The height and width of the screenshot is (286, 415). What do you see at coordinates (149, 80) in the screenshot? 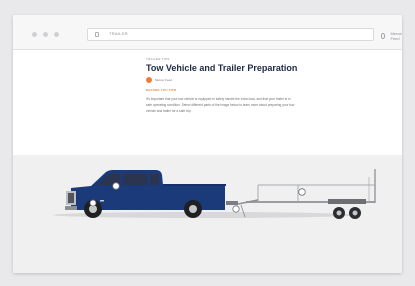
I see `avatar` at bounding box center [149, 80].